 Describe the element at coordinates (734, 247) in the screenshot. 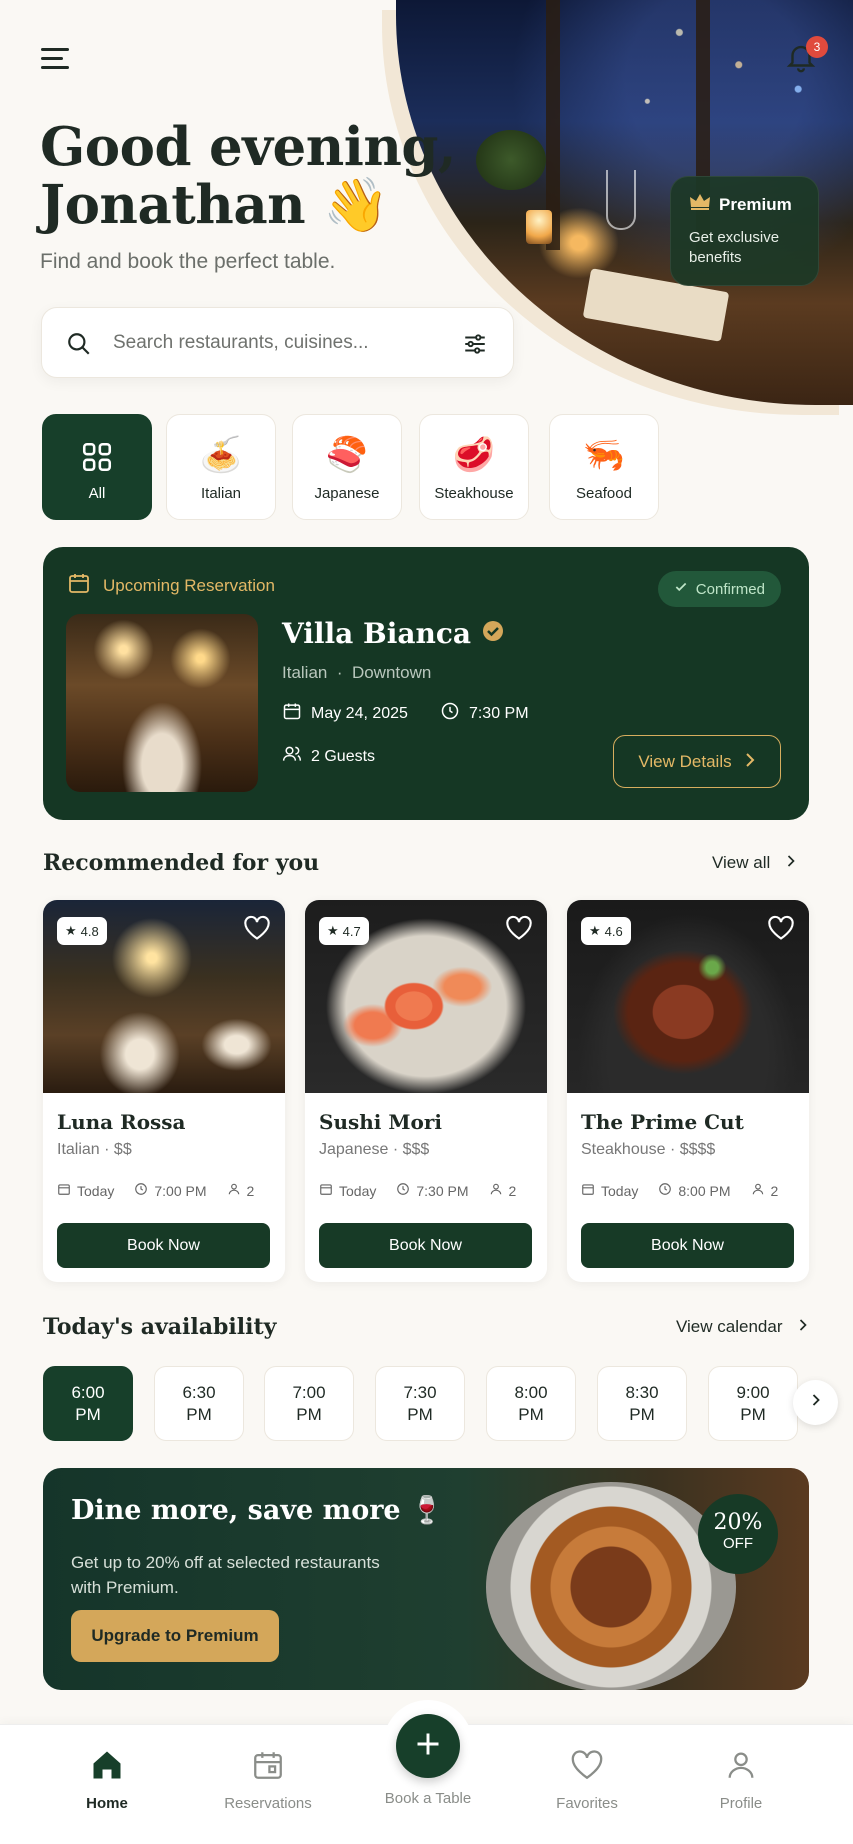

I see `premium-desc: Get exclusive benefits` at that location.